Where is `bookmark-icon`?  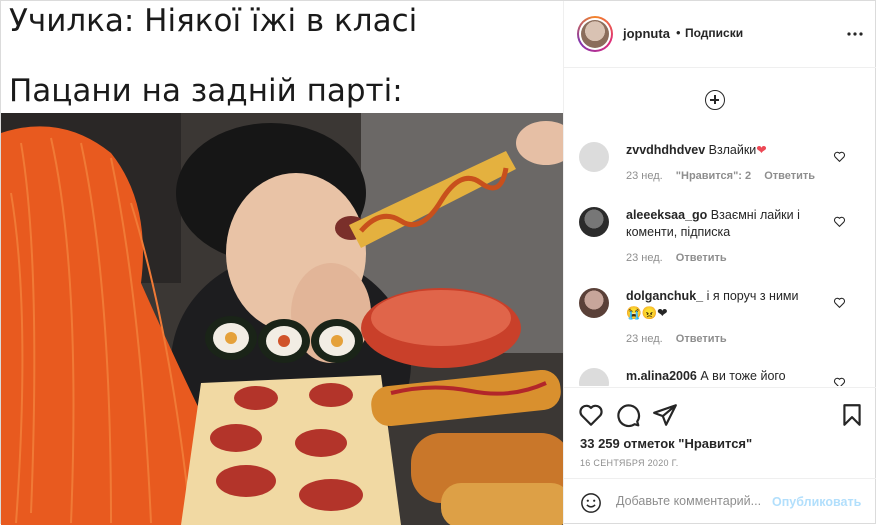 bookmark-icon is located at coordinates (852, 415).